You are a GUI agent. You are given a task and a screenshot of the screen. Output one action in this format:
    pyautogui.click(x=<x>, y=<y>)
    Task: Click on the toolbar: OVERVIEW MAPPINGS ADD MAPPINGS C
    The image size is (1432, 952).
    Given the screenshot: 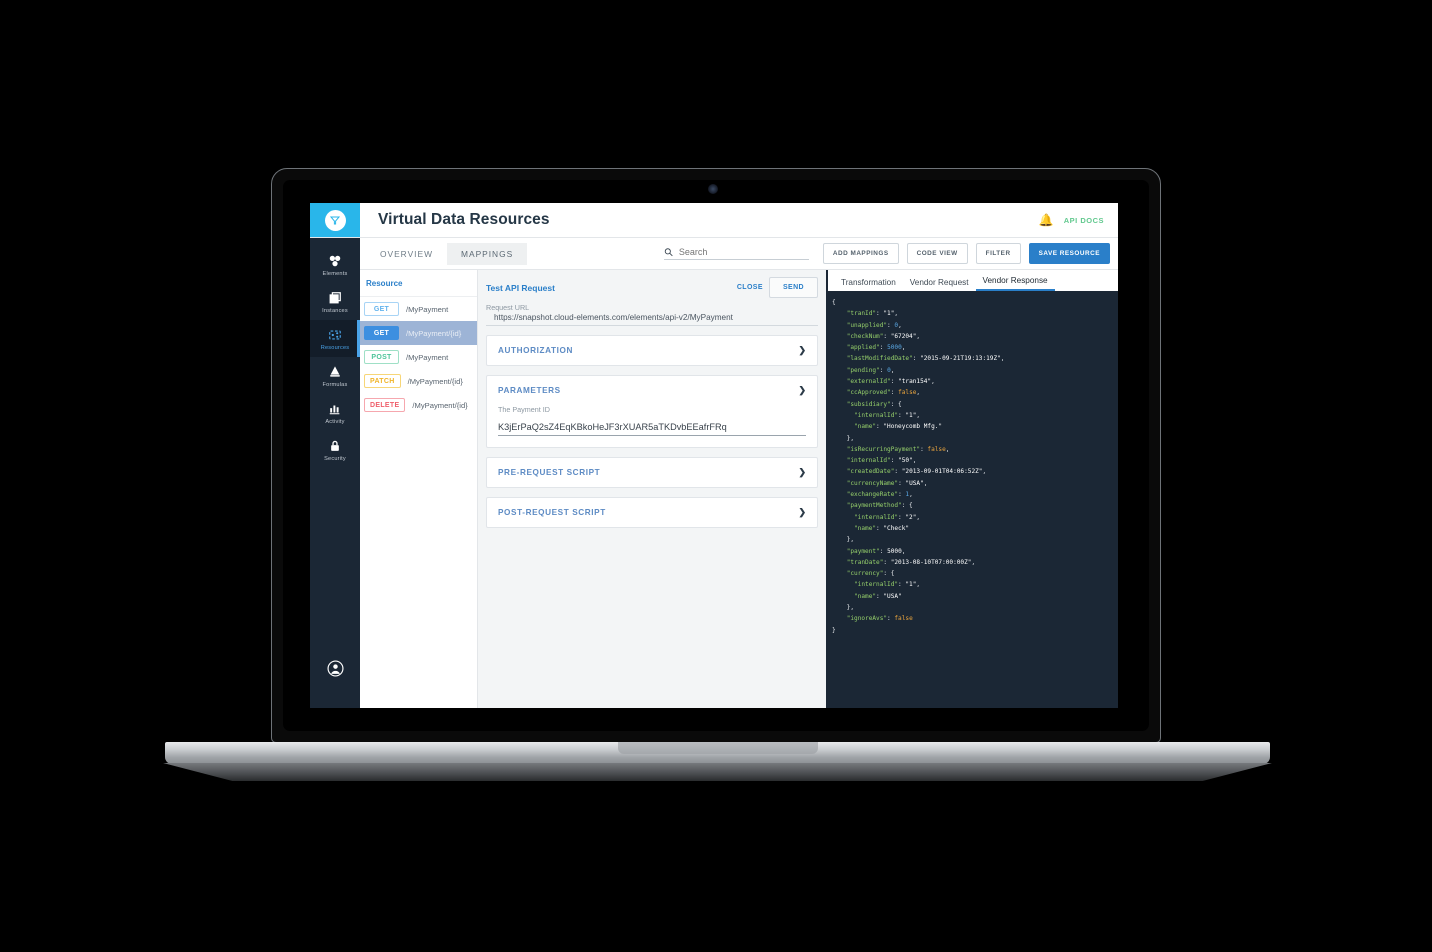 What is the action you would take?
    pyautogui.click(x=739, y=254)
    